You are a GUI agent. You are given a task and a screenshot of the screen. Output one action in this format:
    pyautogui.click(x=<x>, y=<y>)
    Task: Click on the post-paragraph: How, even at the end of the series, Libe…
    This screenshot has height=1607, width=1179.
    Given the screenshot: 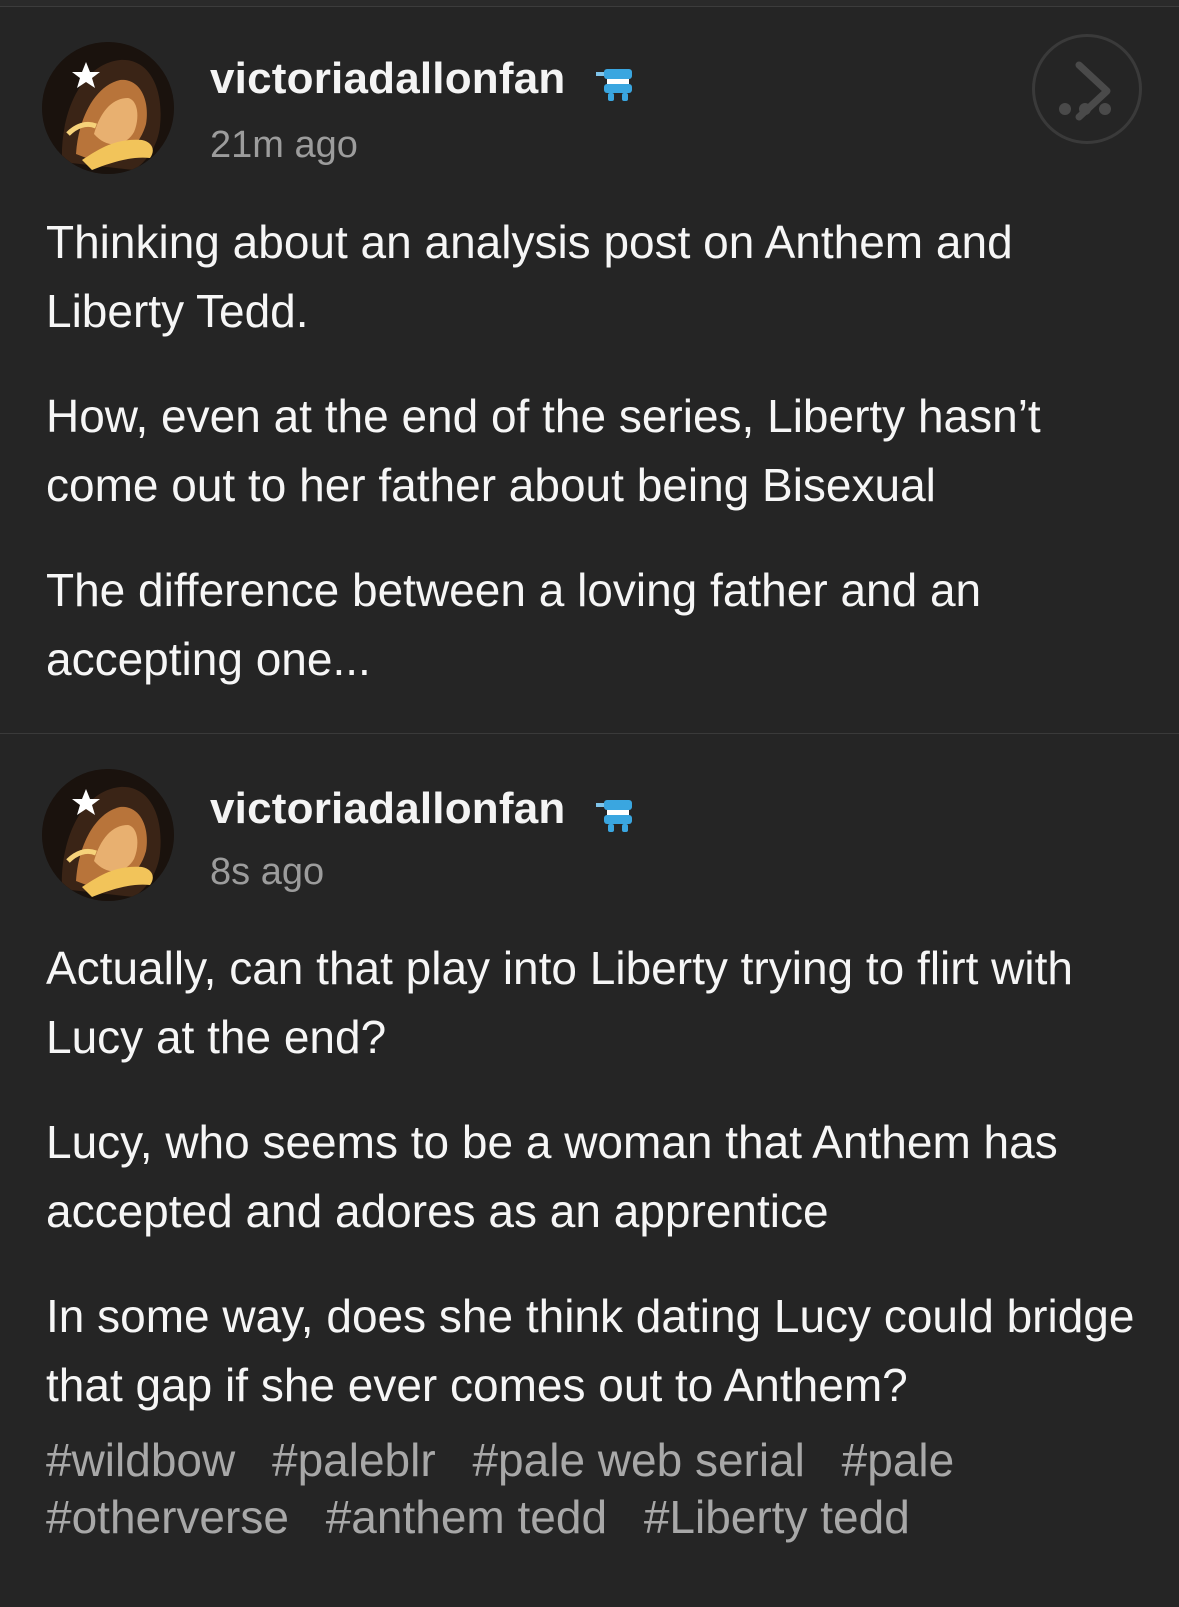 What is the action you would take?
    pyautogui.click(x=543, y=450)
    